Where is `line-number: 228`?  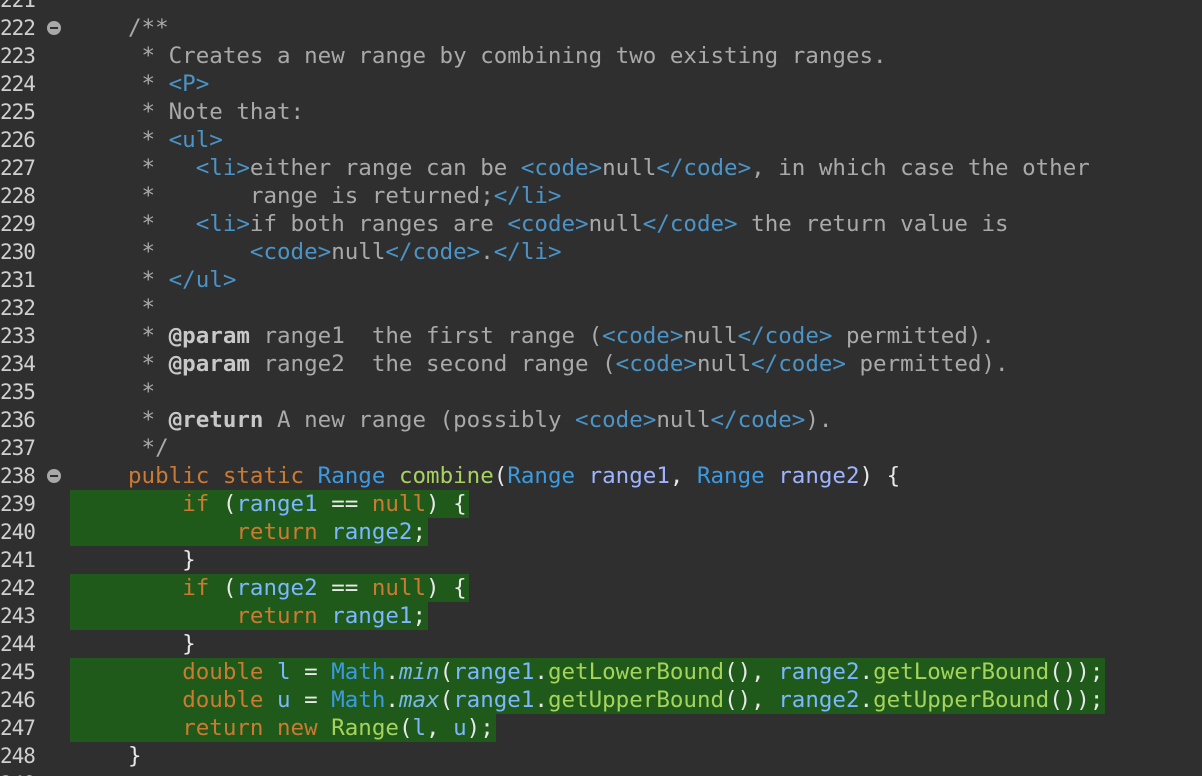
line-number: 228 is located at coordinates (18, 196).